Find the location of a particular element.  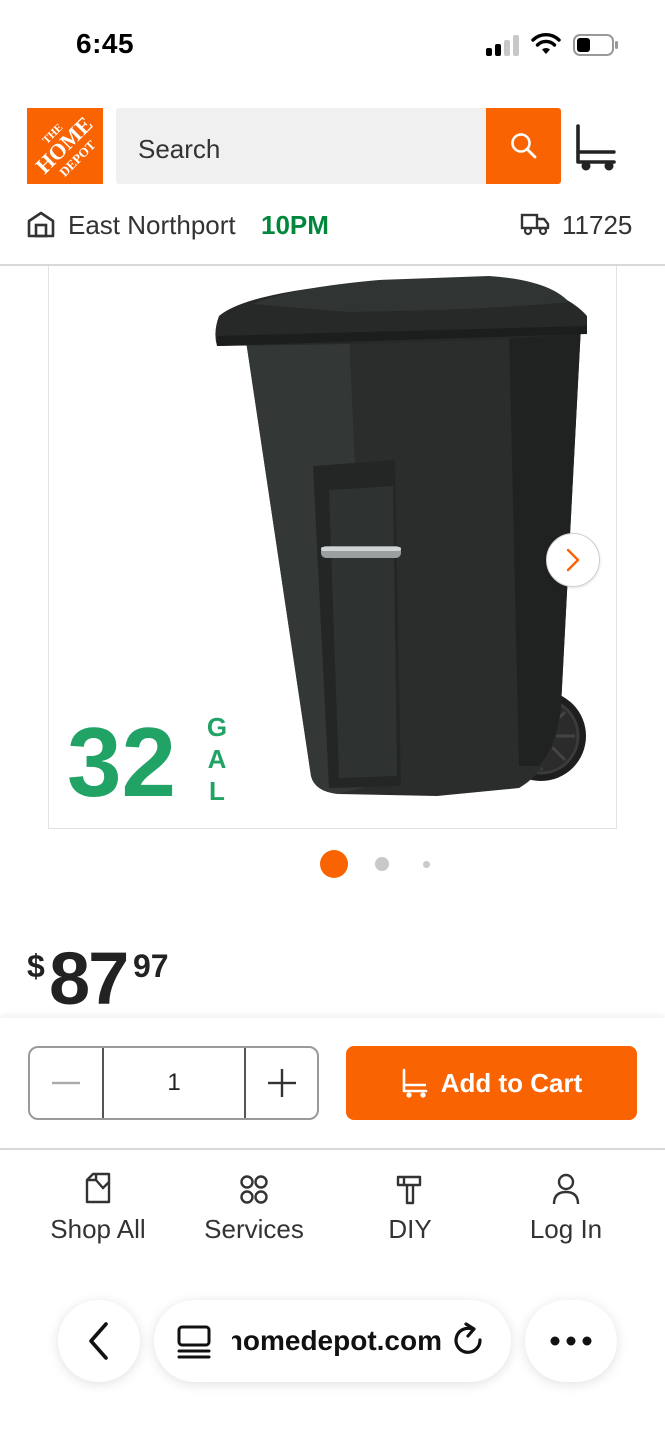

next-image-button is located at coordinates (573, 560).